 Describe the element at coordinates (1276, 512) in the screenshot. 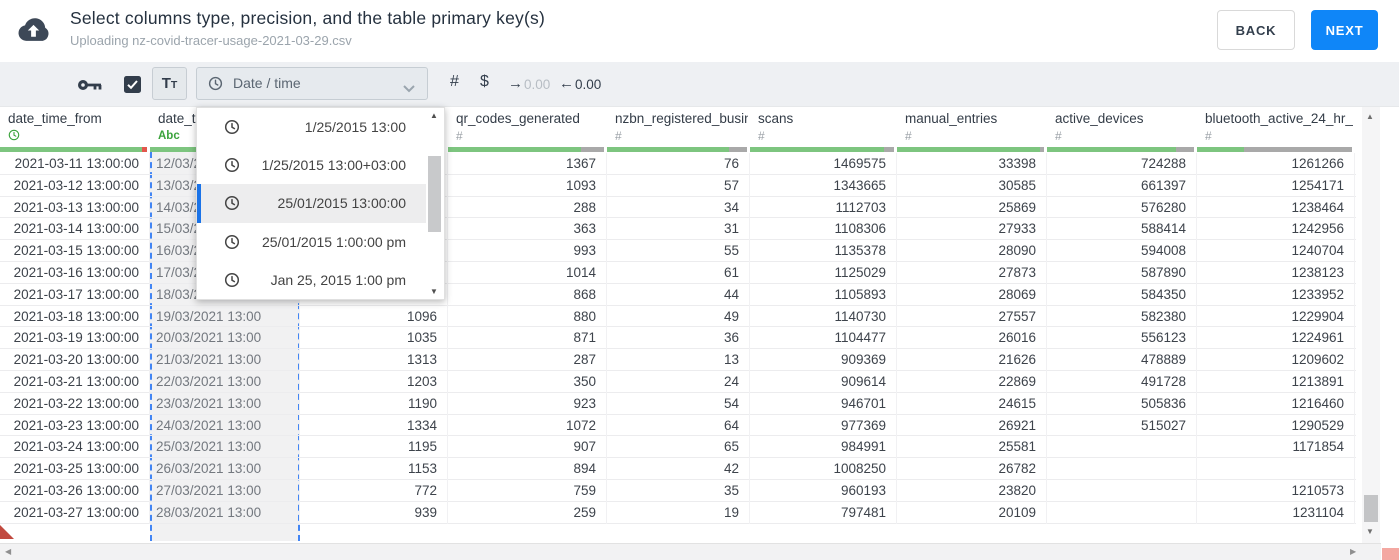

I see `table-cell: 1231104` at that location.